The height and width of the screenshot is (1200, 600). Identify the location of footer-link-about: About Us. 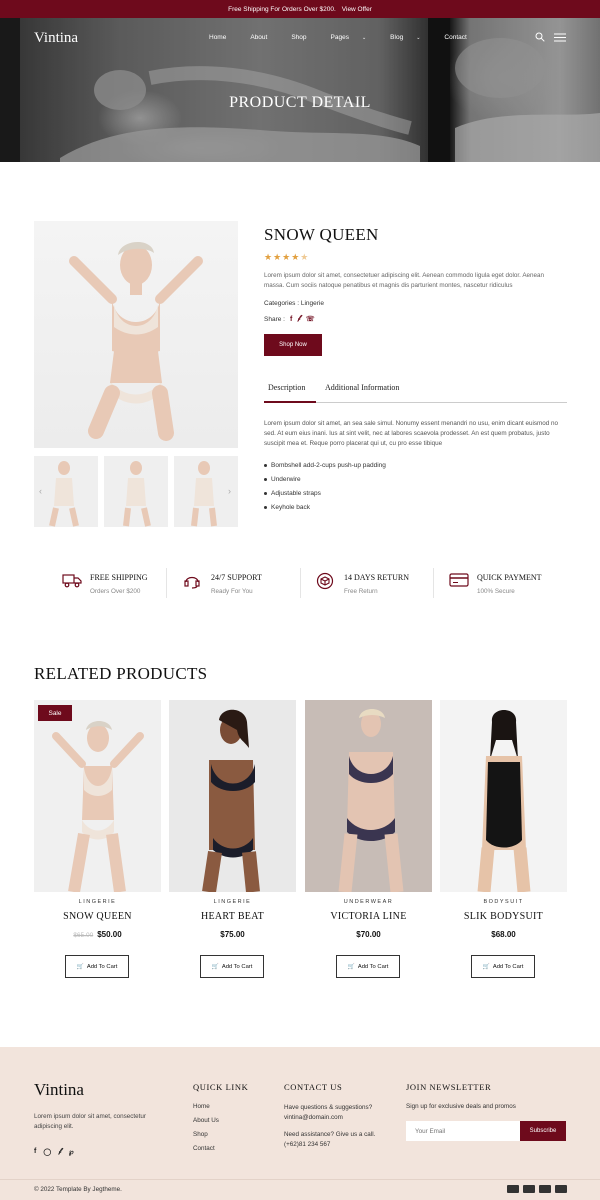
(206, 1124).